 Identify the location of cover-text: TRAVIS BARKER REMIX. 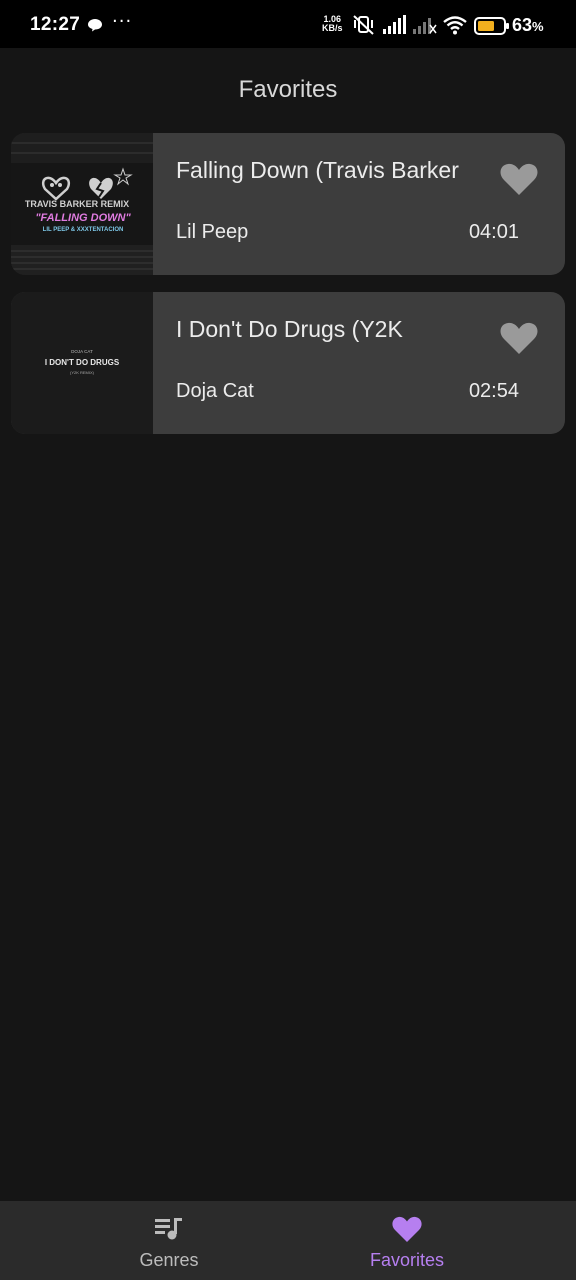
(77, 204).